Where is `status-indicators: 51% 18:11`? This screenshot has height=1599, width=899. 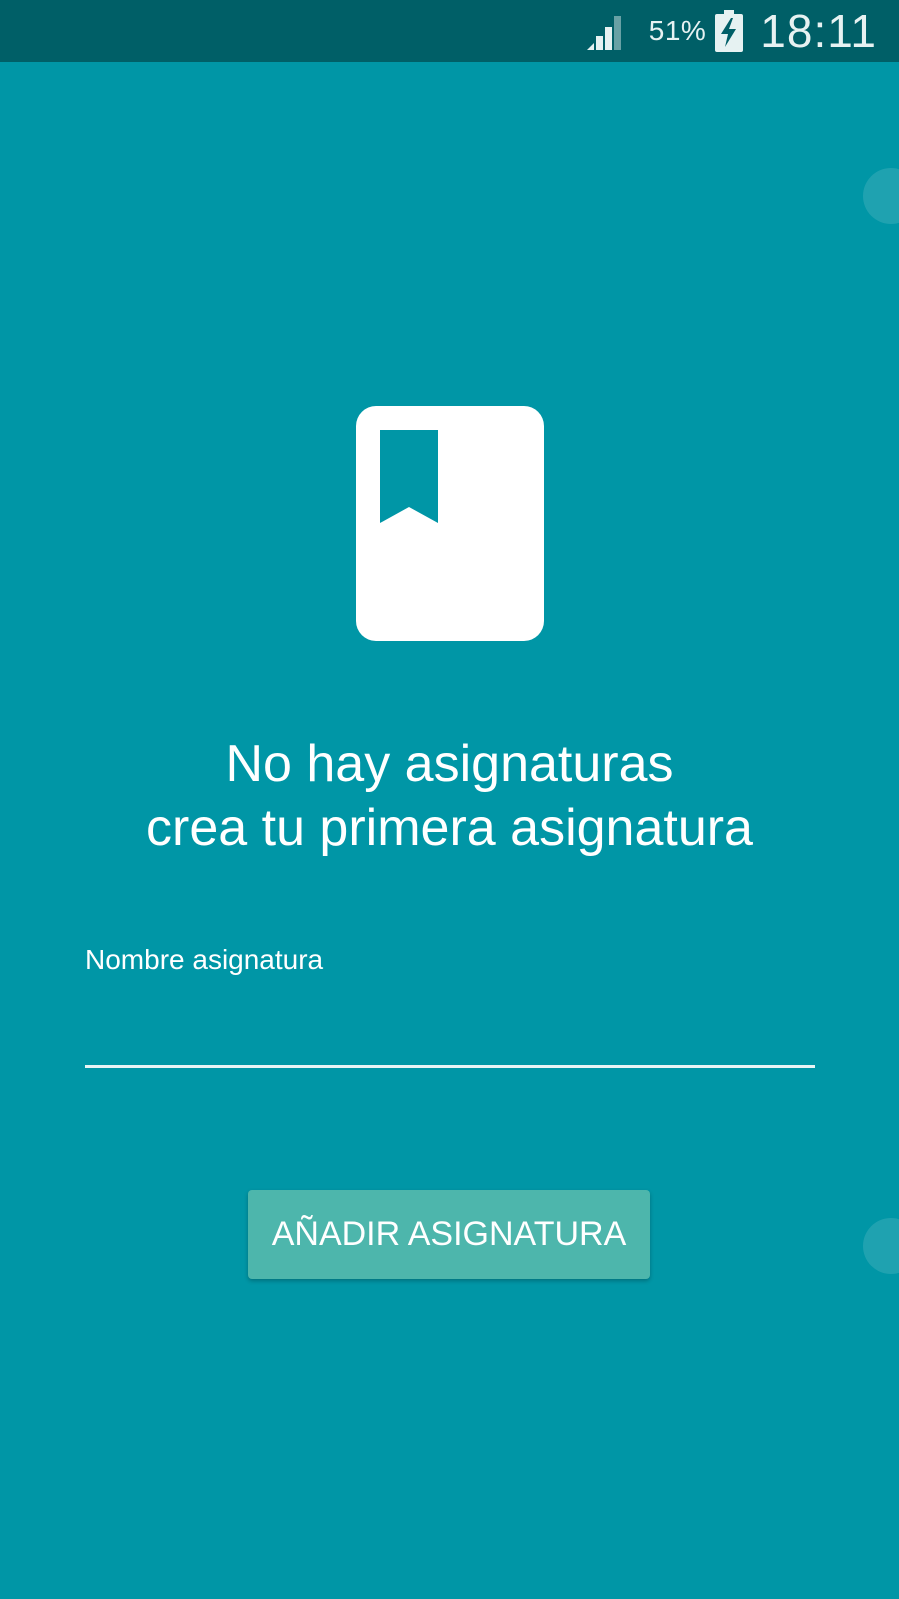
status-indicators: 51% 18:11 is located at coordinates (731, 31).